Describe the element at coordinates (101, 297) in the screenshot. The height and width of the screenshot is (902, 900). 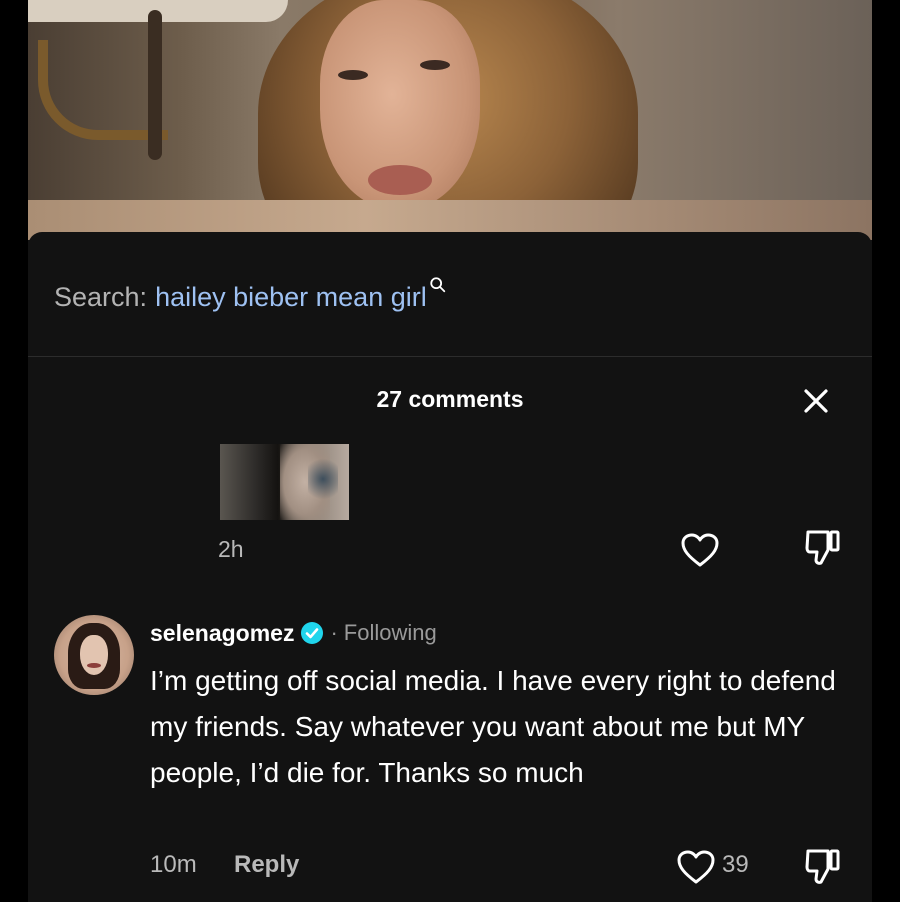
I see `search-label: Search:` at that location.